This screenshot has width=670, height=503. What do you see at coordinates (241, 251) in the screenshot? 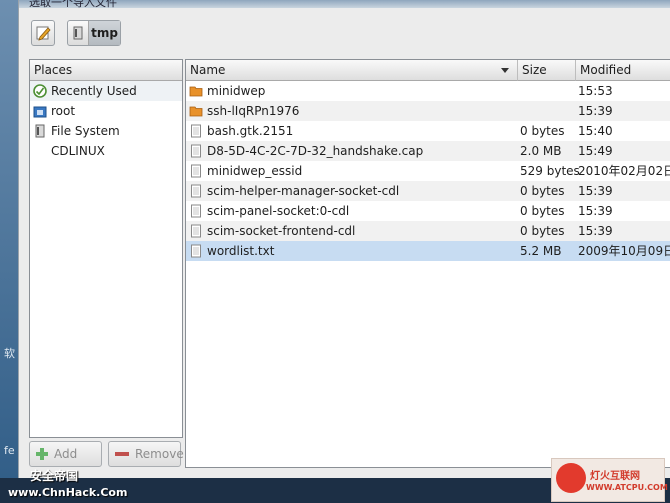
I see `file-name: wordlist.txt` at bounding box center [241, 251].